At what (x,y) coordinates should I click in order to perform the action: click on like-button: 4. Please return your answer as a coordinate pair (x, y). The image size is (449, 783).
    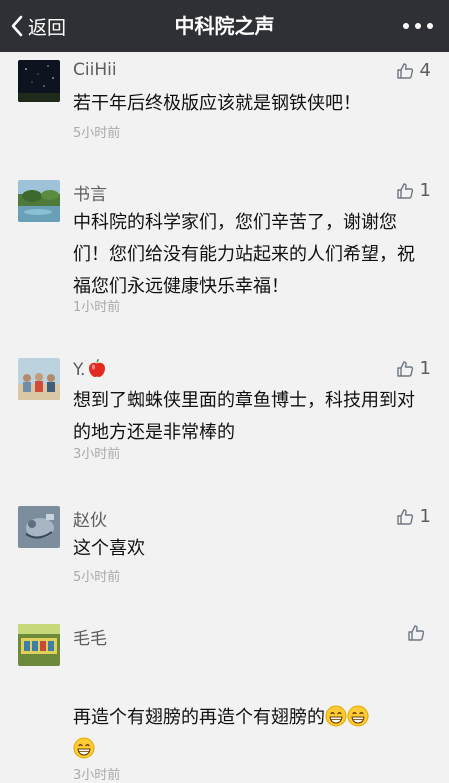
    Looking at the image, I should click on (413, 70).